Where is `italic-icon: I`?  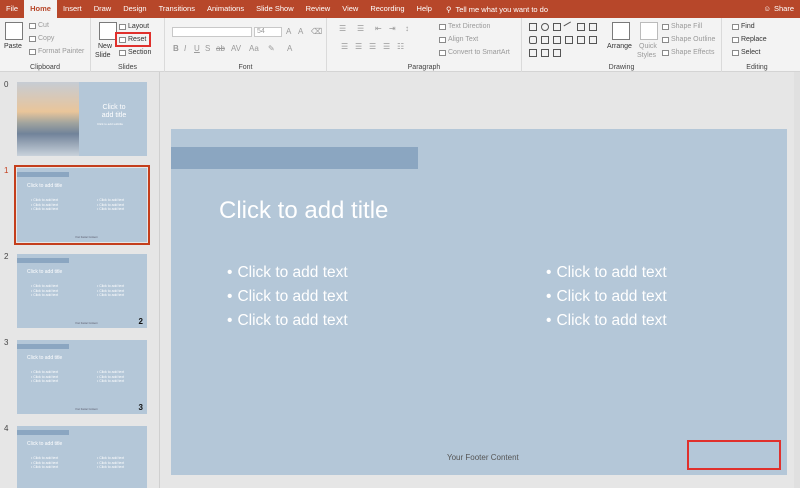
italic-icon: I is located at coordinates (185, 48).